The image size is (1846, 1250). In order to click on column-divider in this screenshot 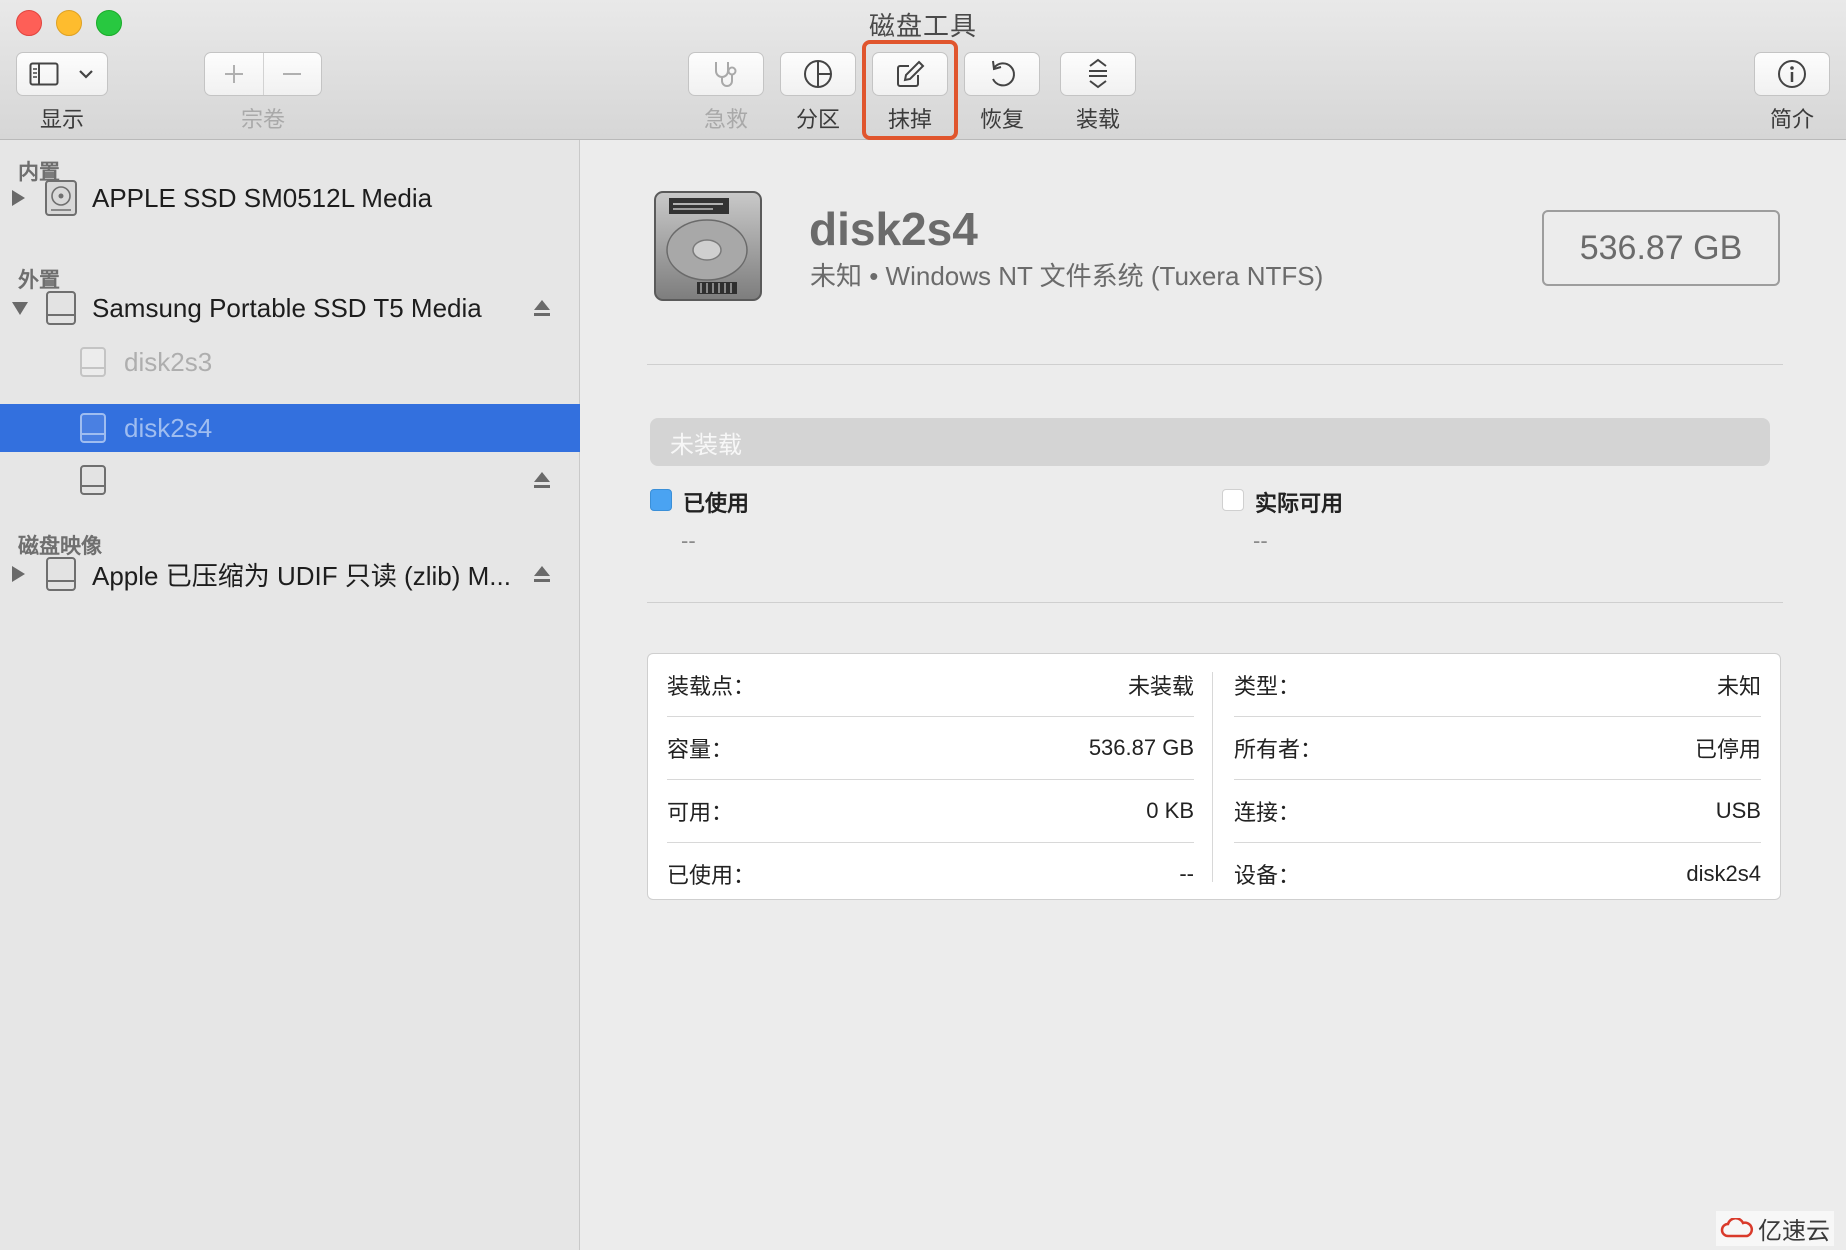, I will do `click(1212, 777)`.